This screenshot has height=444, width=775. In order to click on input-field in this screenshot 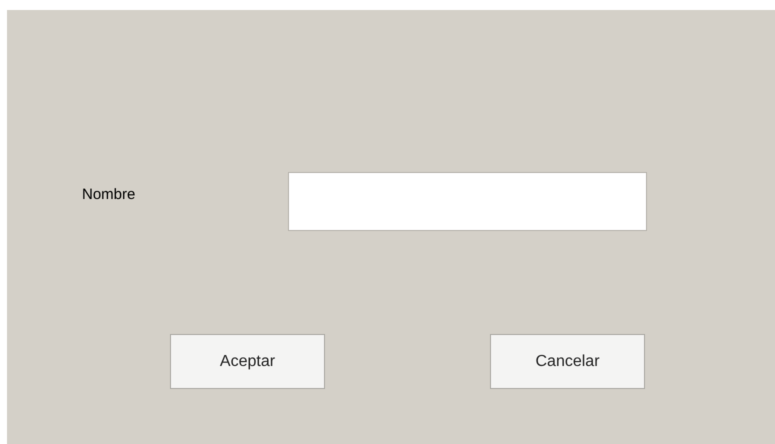, I will do `click(467, 201)`.